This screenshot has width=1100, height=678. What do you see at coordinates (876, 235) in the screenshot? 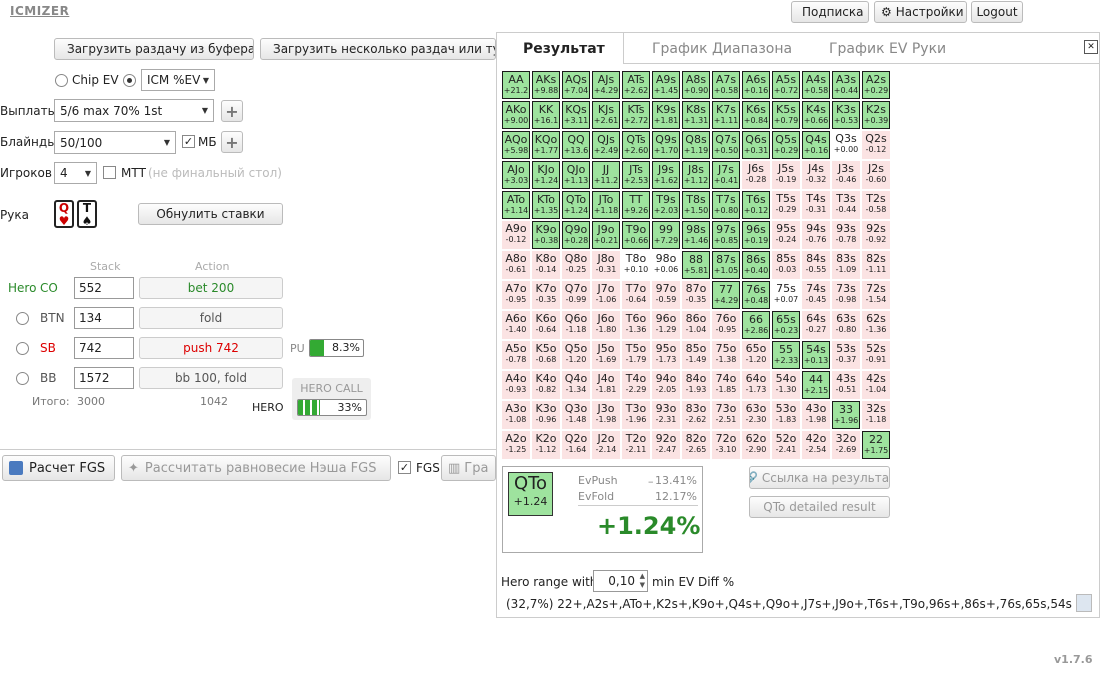
I see `hand-cell: 92s -0.92` at bounding box center [876, 235].